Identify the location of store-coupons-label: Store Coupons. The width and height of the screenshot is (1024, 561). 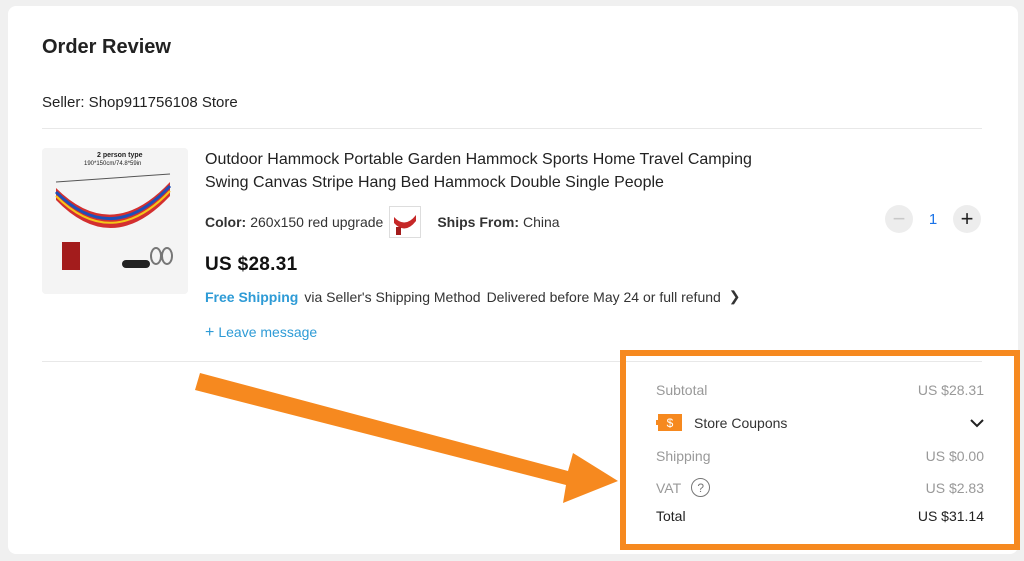
(740, 423).